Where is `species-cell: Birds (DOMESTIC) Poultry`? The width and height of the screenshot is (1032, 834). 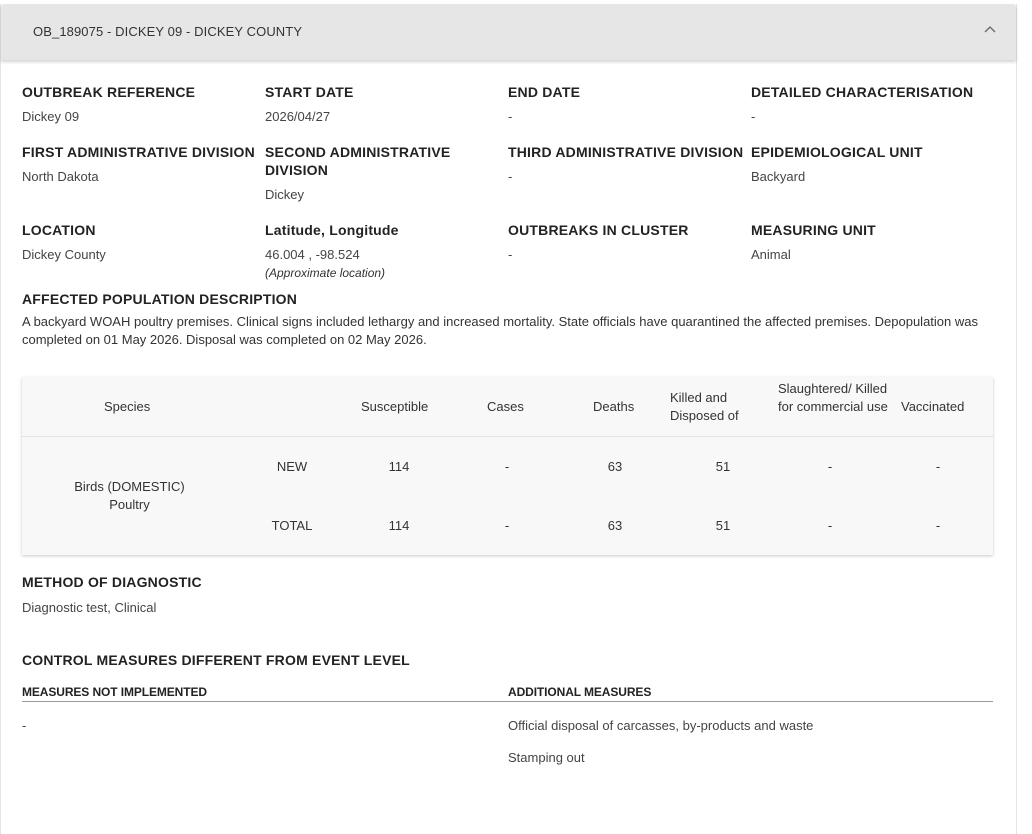
species-cell: Birds (DOMESTIC) Poultry is located at coordinates (129, 496).